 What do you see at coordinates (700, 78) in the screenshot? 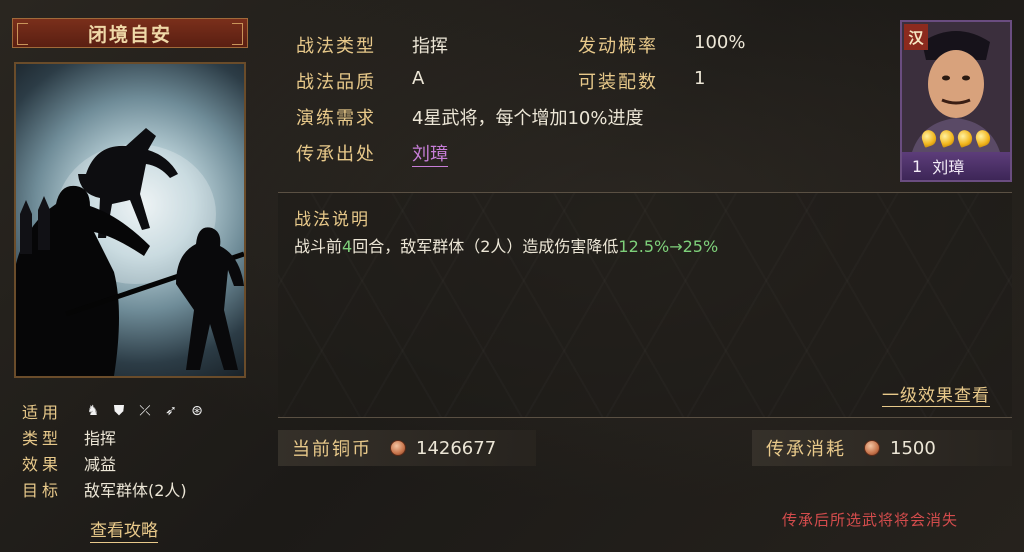
I see `equip-count-value: 1` at bounding box center [700, 78].